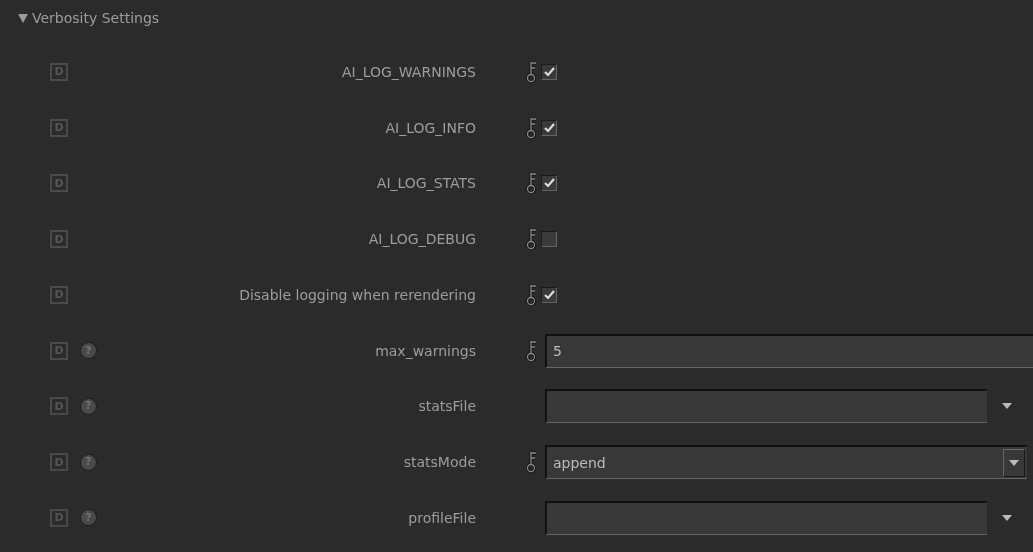 This screenshot has width=1033, height=552. Describe the element at coordinates (789, 350) in the screenshot. I see `number-field: 5` at that location.